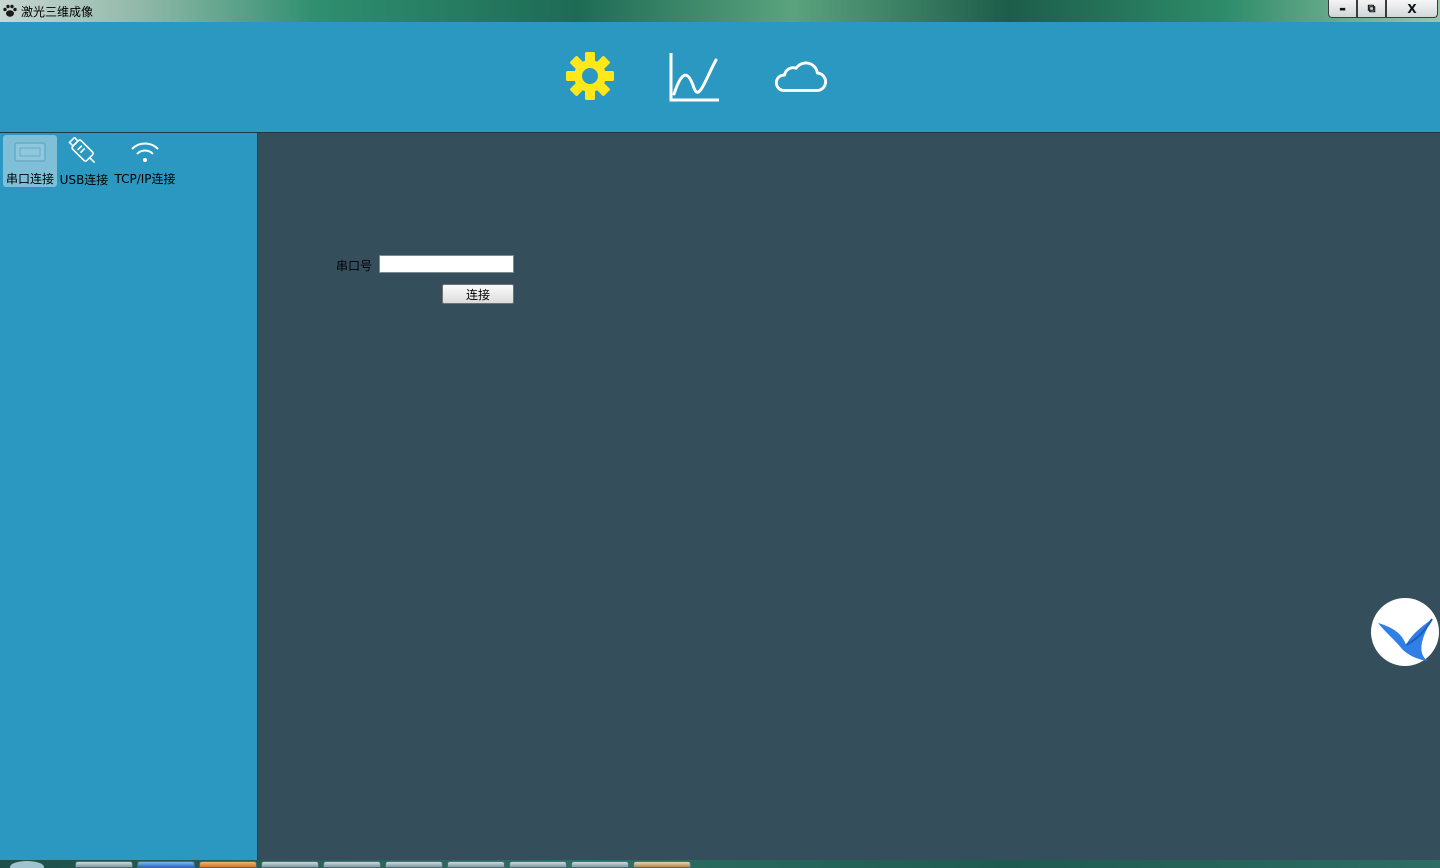  I want to click on minimize-button: ▬, so click(1342, 9).